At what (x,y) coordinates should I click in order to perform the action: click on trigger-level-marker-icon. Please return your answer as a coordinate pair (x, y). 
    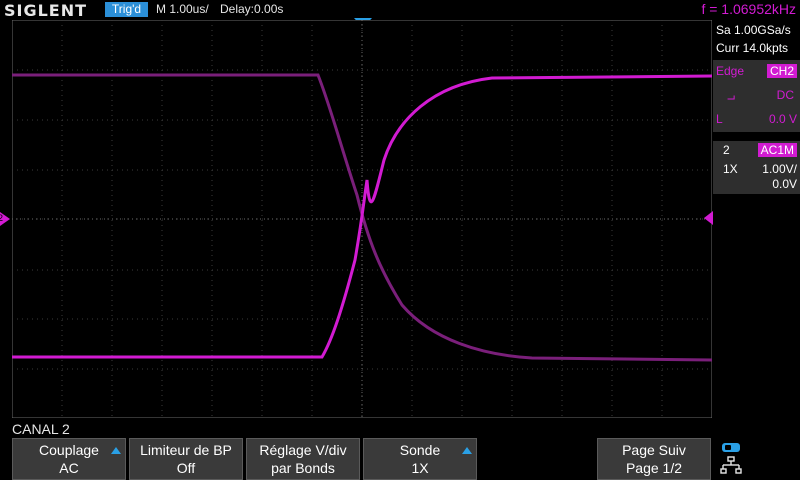
    Looking at the image, I should click on (708, 218).